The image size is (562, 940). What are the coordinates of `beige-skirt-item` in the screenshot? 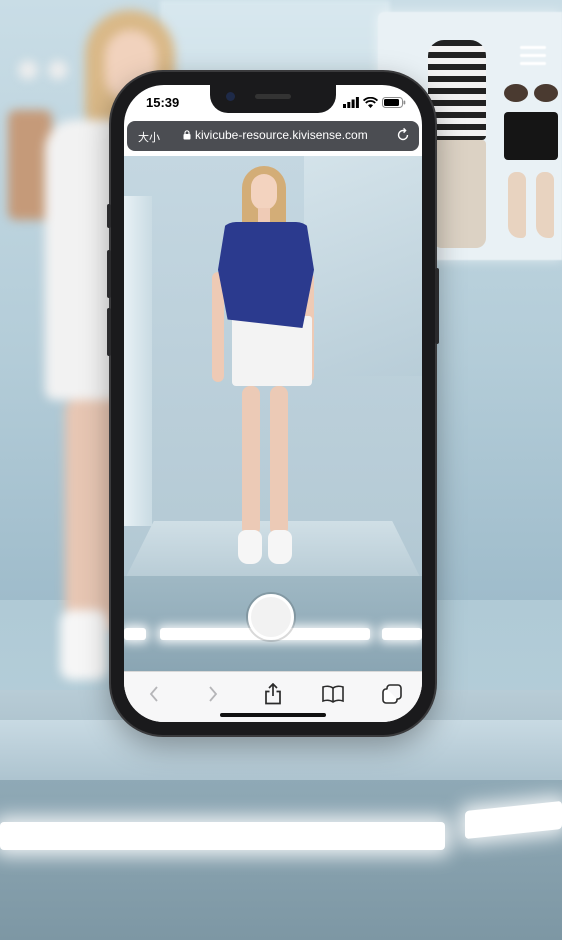 It's located at (459, 194).